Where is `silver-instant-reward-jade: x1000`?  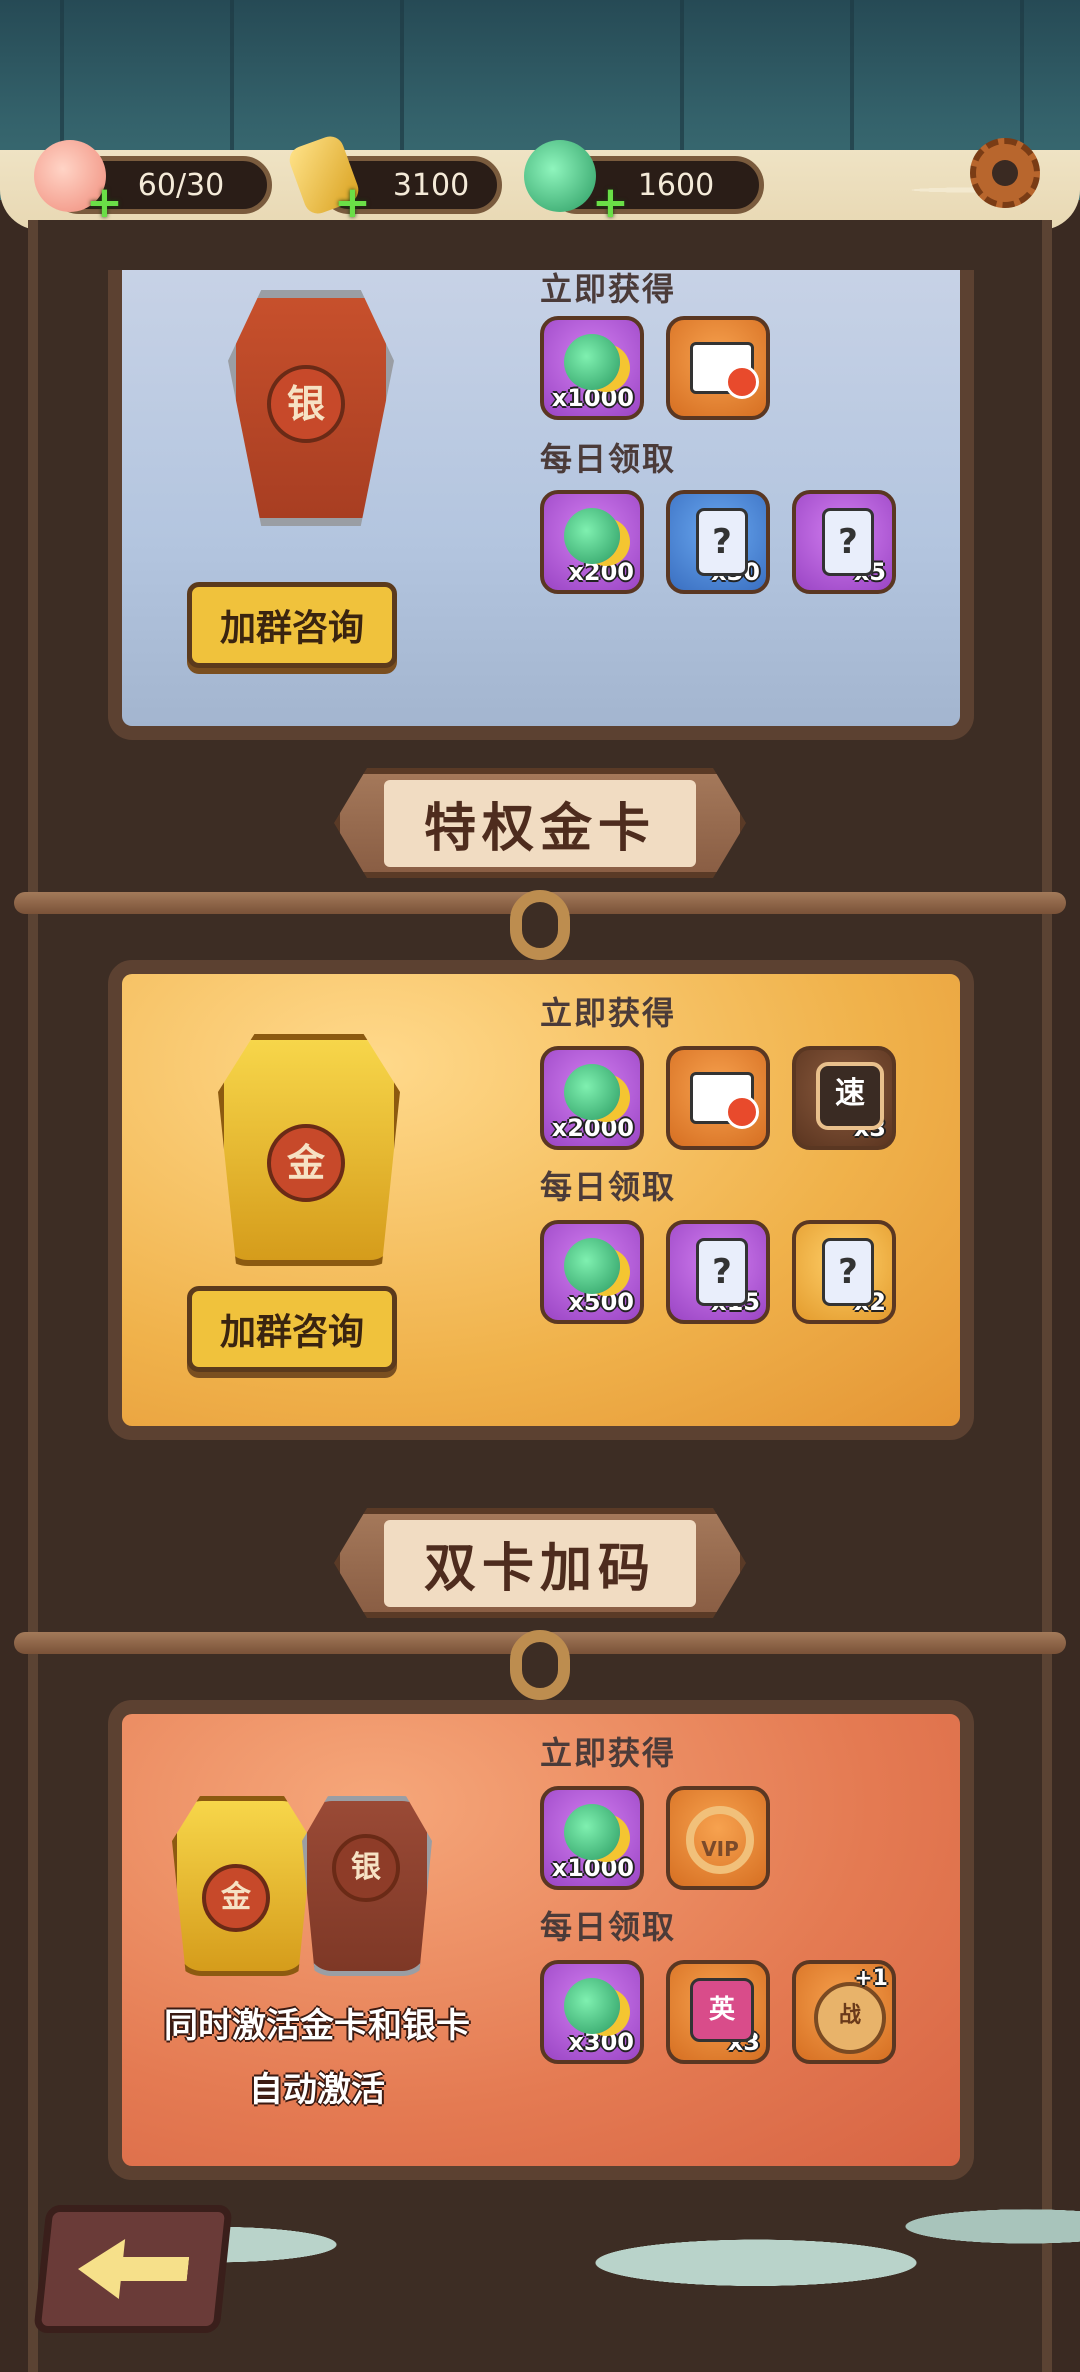 silver-instant-reward-jade: x1000 is located at coordinates (592, 368).